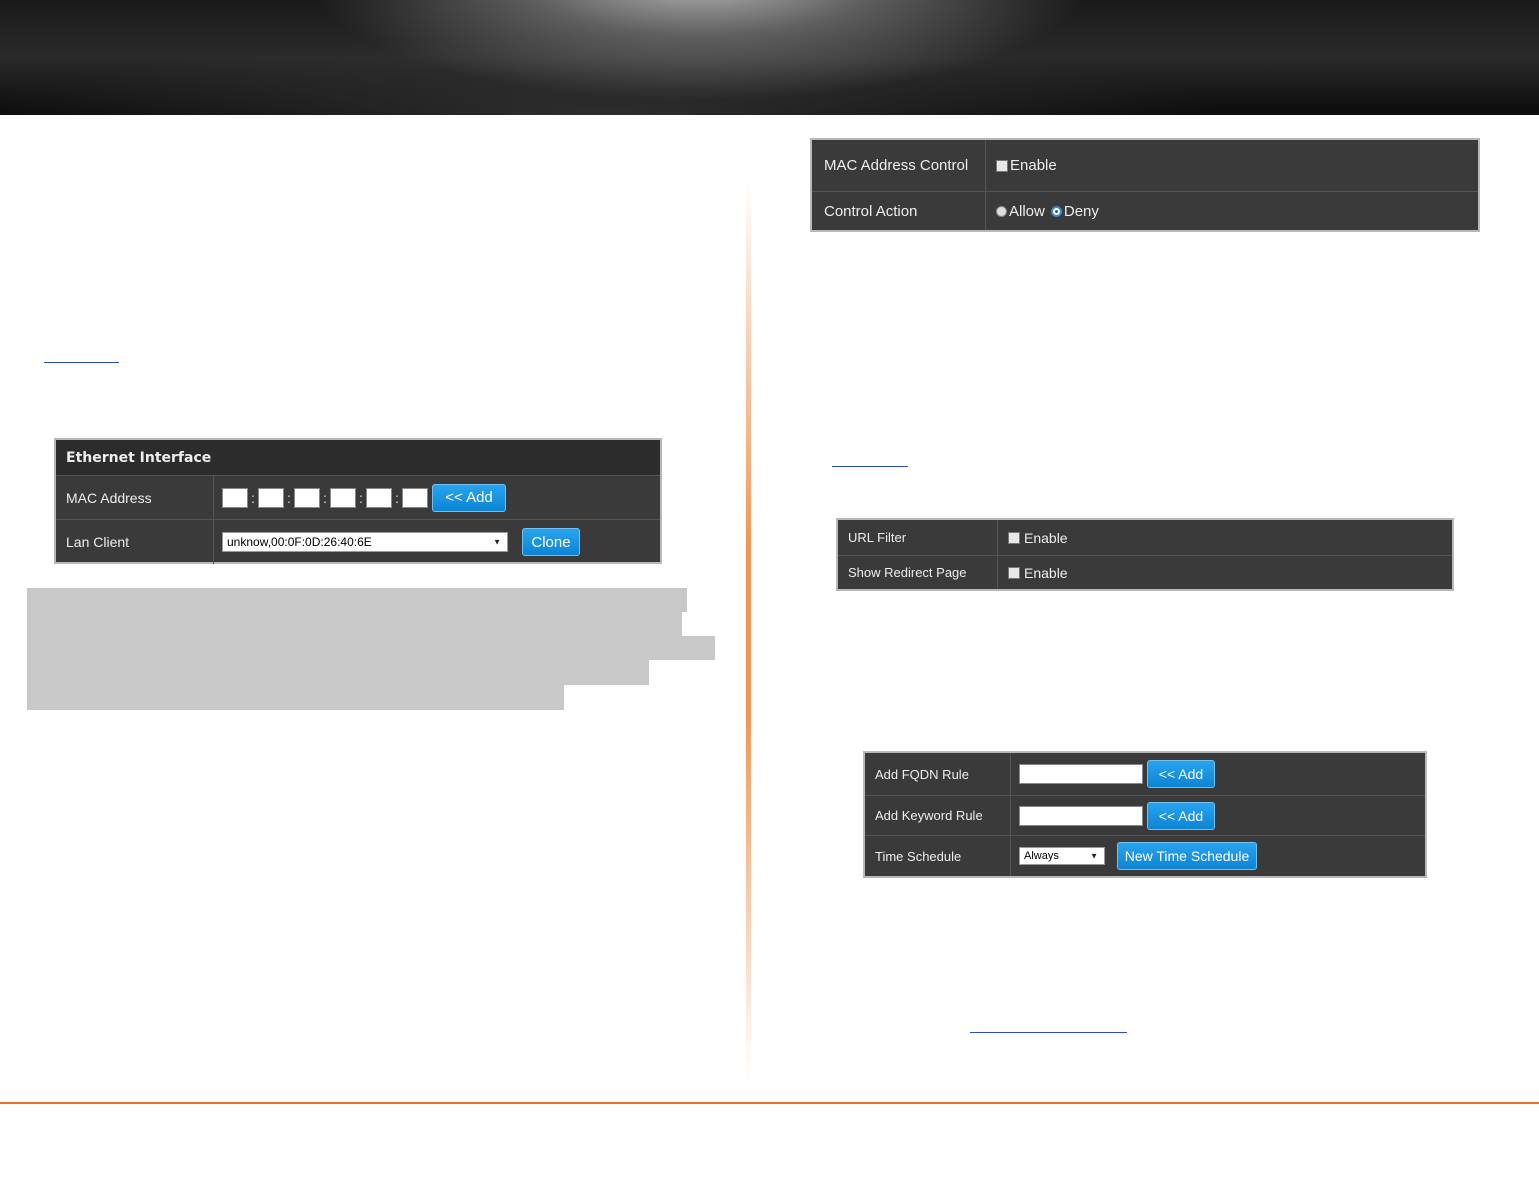 Image resolution: width=1539 pixels, height=1200 pixels. Describe the element at coordinates (1081, 815) in the screenshot. I see `keyword-rule-input` at that location.